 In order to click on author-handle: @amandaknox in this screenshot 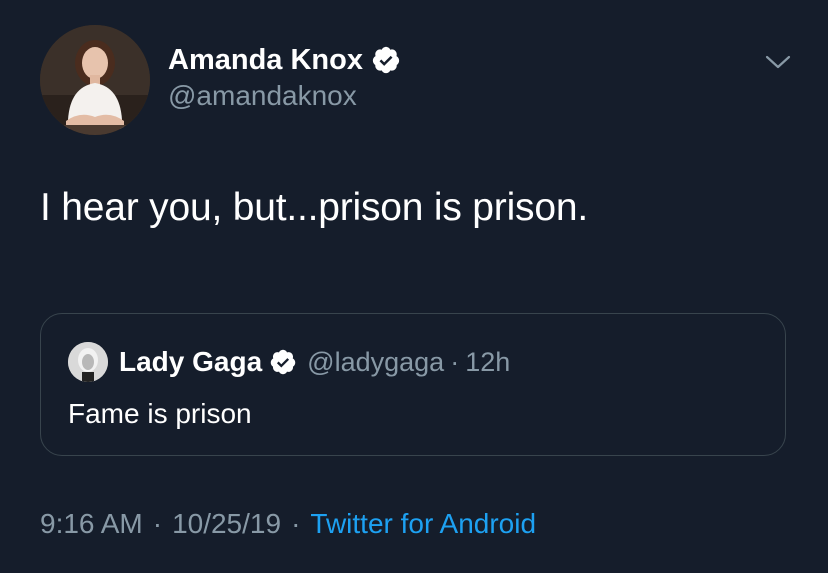, I will do `click(262, 96)`.